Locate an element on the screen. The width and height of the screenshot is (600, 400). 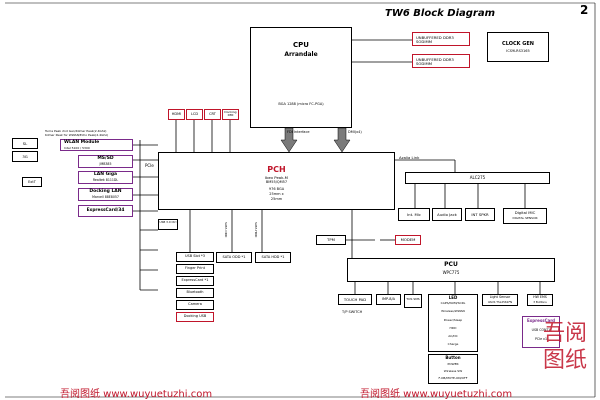
bluetooth-label: Bluetooth is located at coordinates (195, 292).